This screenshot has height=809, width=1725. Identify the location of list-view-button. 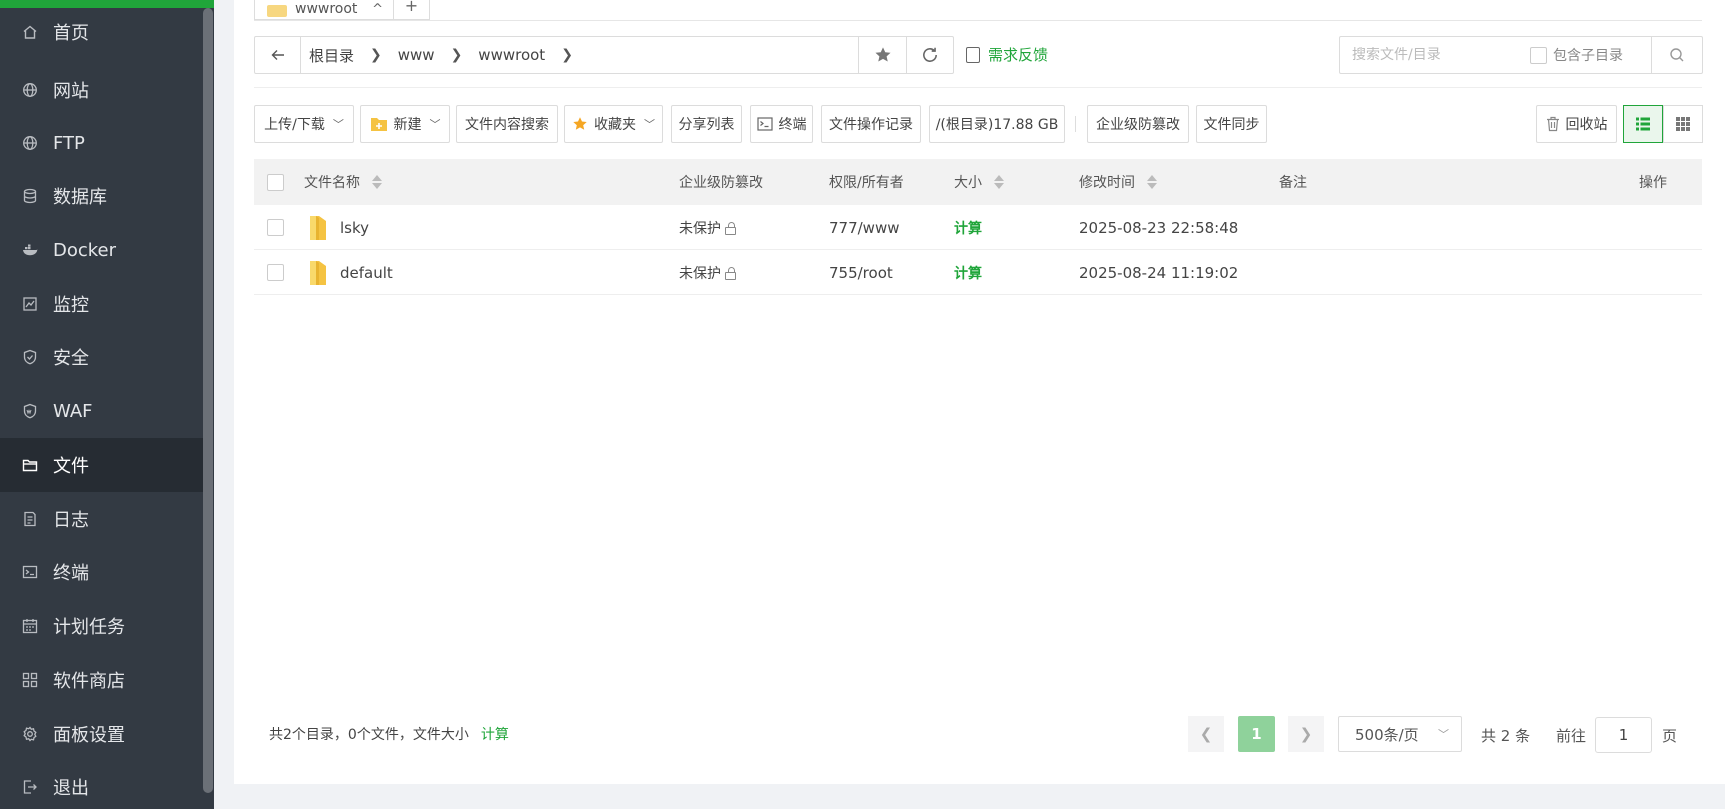
(1643, 124).